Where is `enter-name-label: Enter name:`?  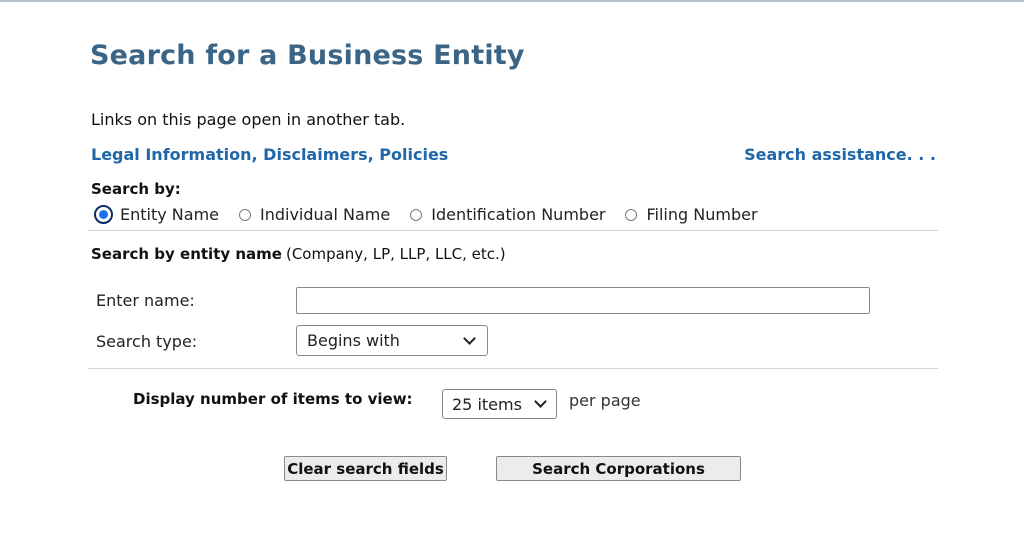 enter-name-label: Enter name: is located at coordinates (145, 300).